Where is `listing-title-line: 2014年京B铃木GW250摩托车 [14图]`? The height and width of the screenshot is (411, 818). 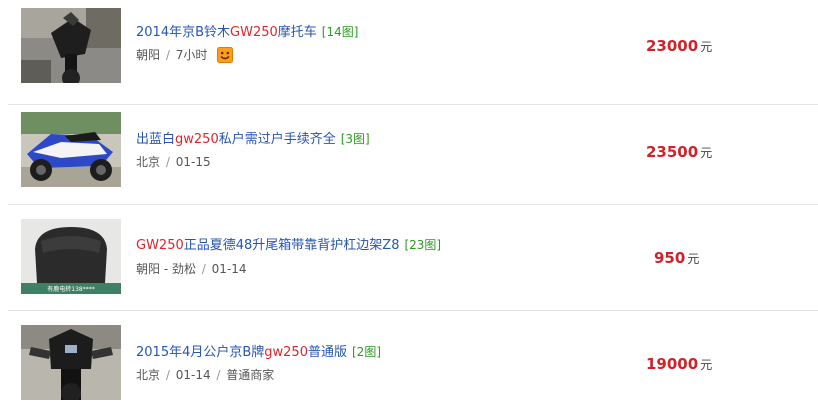 listing-title-line: 2014年京B铃木GW250摩托车 [14图] is located at coordinates (247, 32).